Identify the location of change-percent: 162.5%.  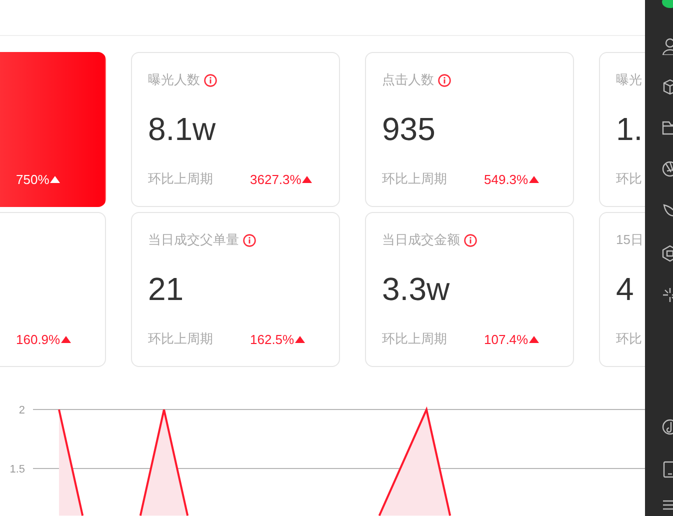
(272, 339).